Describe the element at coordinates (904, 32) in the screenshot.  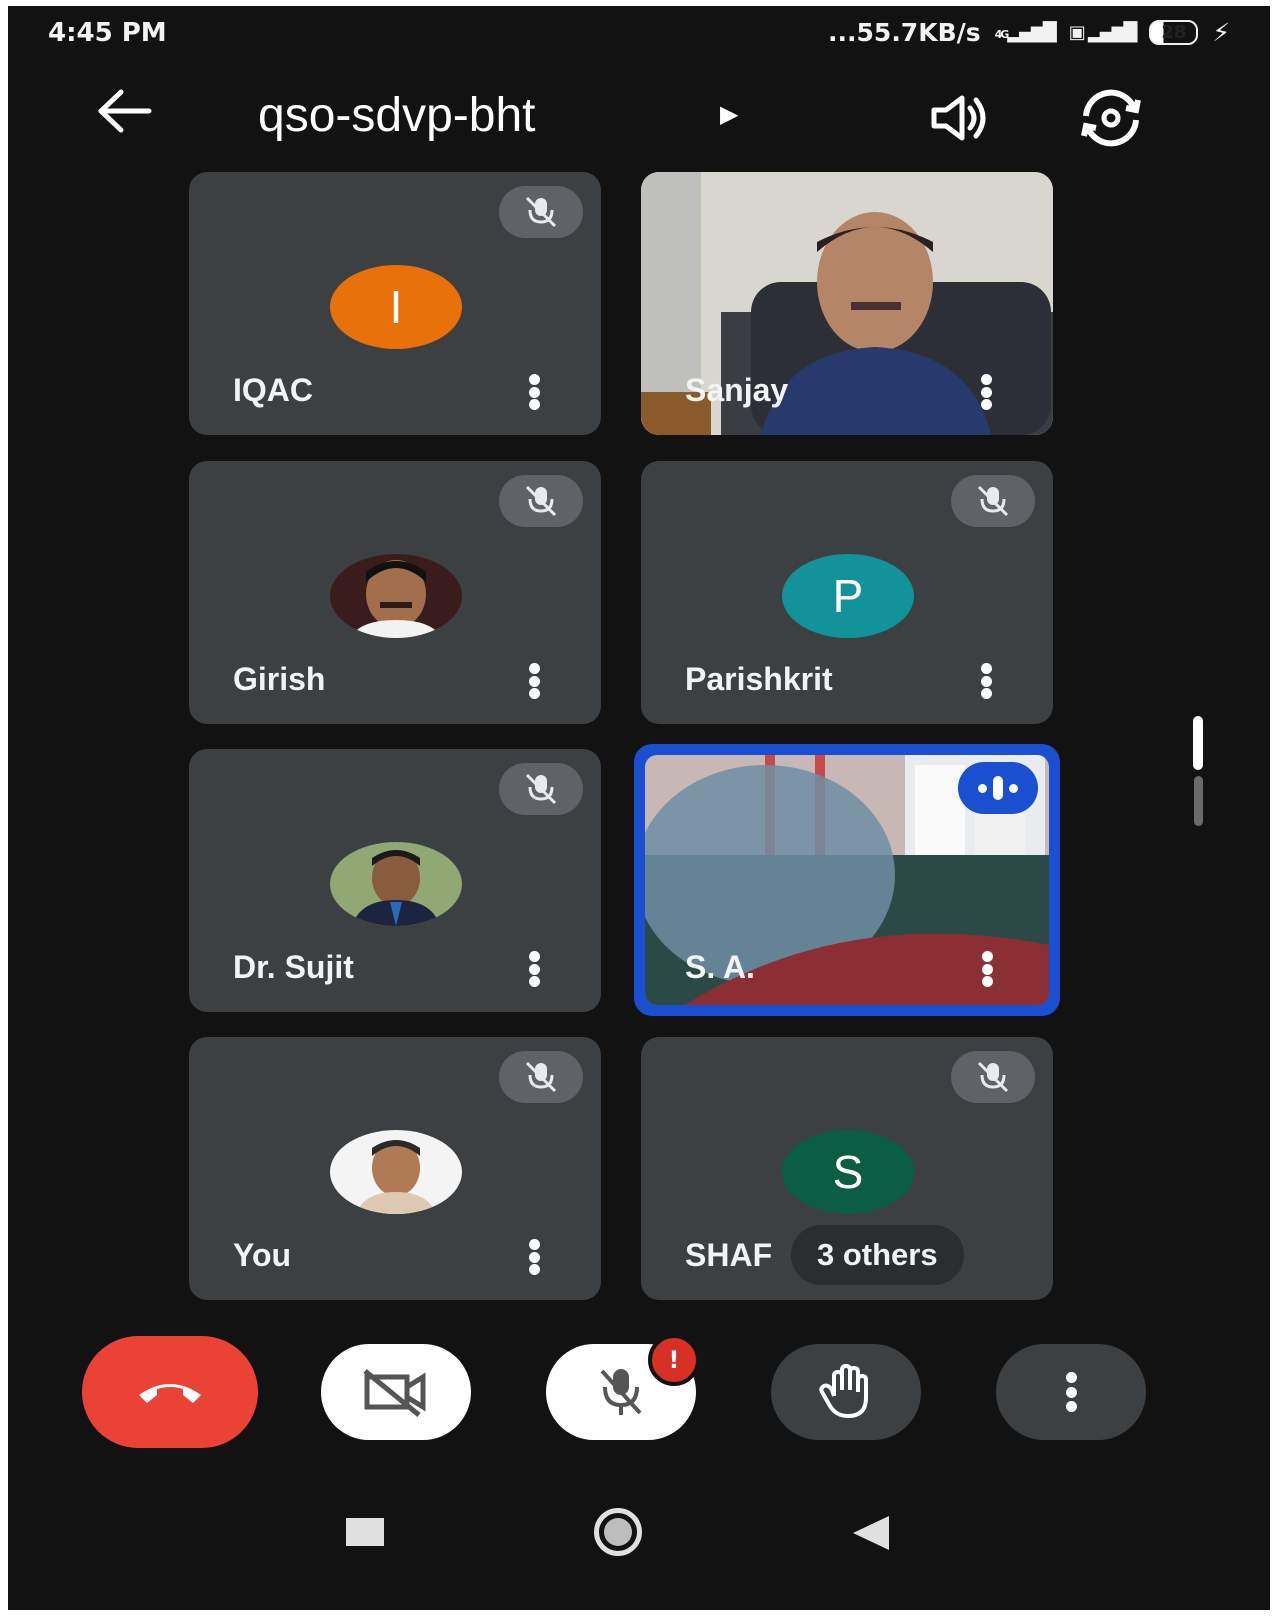
I see `net-speed: ...55.7KB/s` at that location.